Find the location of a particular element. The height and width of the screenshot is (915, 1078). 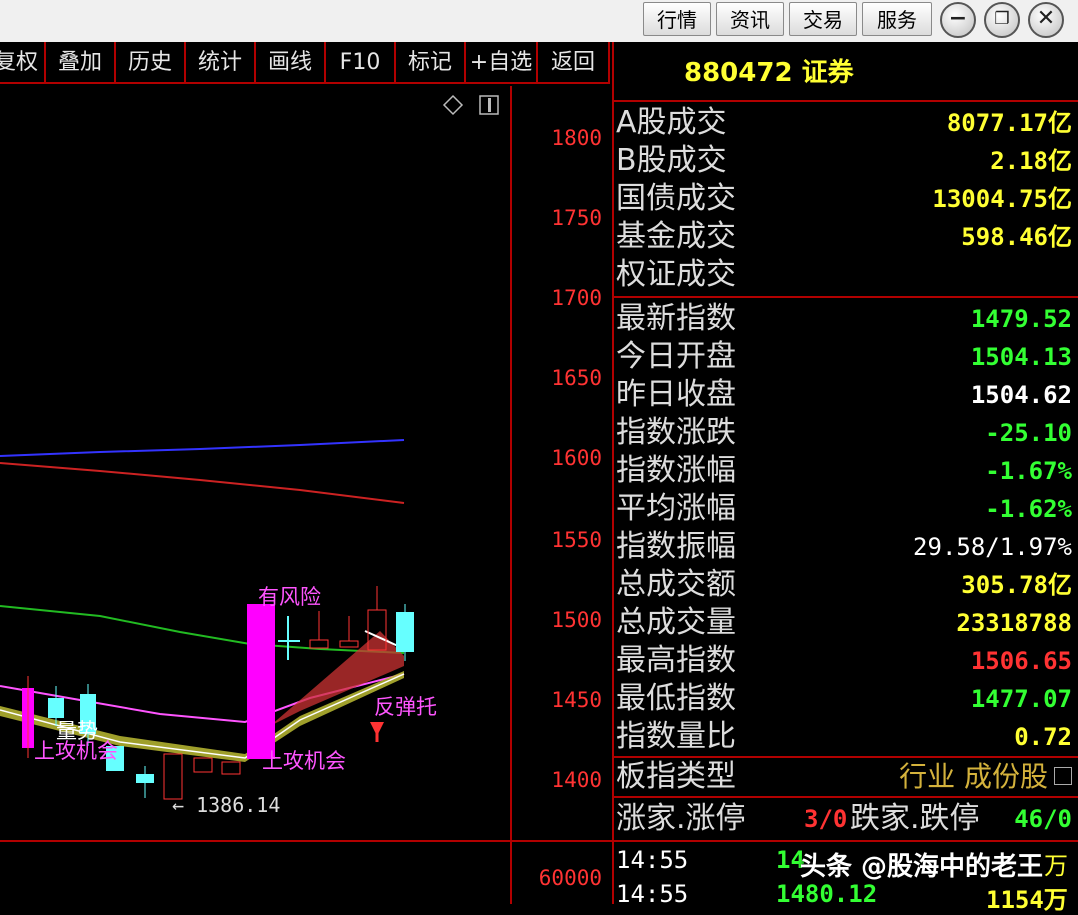

top-menu-bar: 行情 资讯 交易 服务 − ❐ ✕ is located at coordinates (539, 21).